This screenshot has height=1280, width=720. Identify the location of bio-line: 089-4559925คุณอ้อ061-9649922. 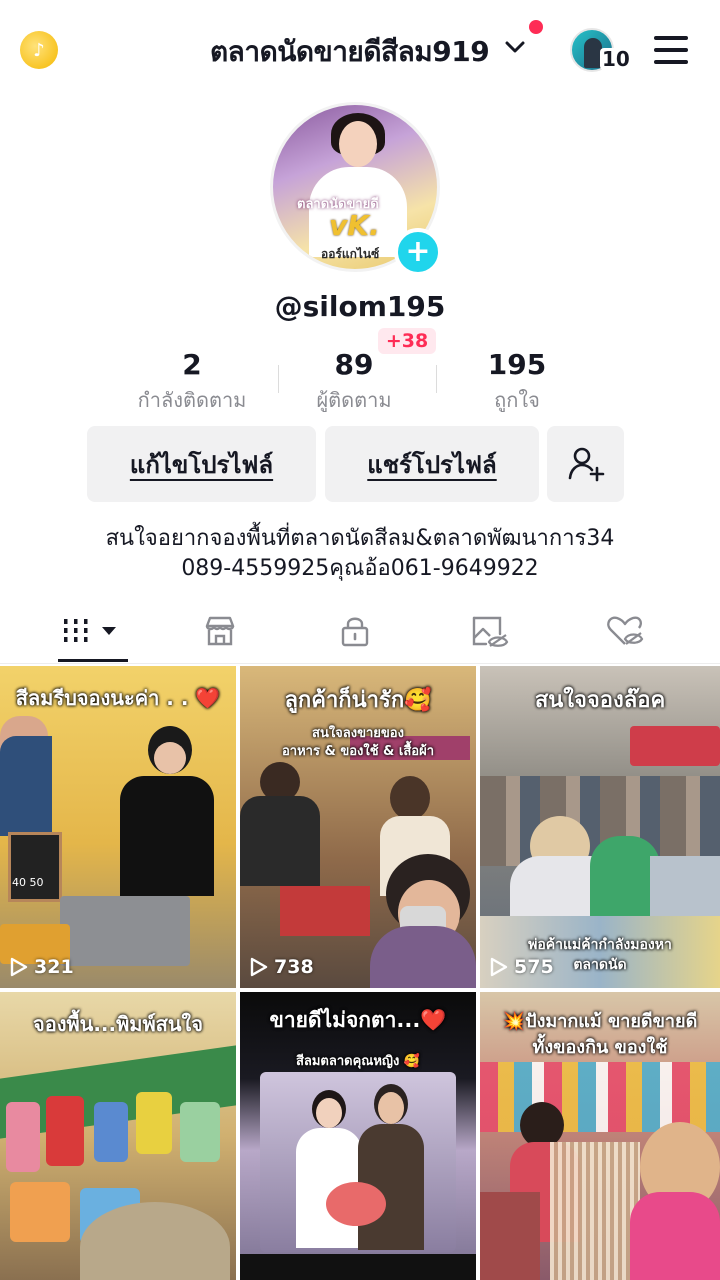
(360, 568).